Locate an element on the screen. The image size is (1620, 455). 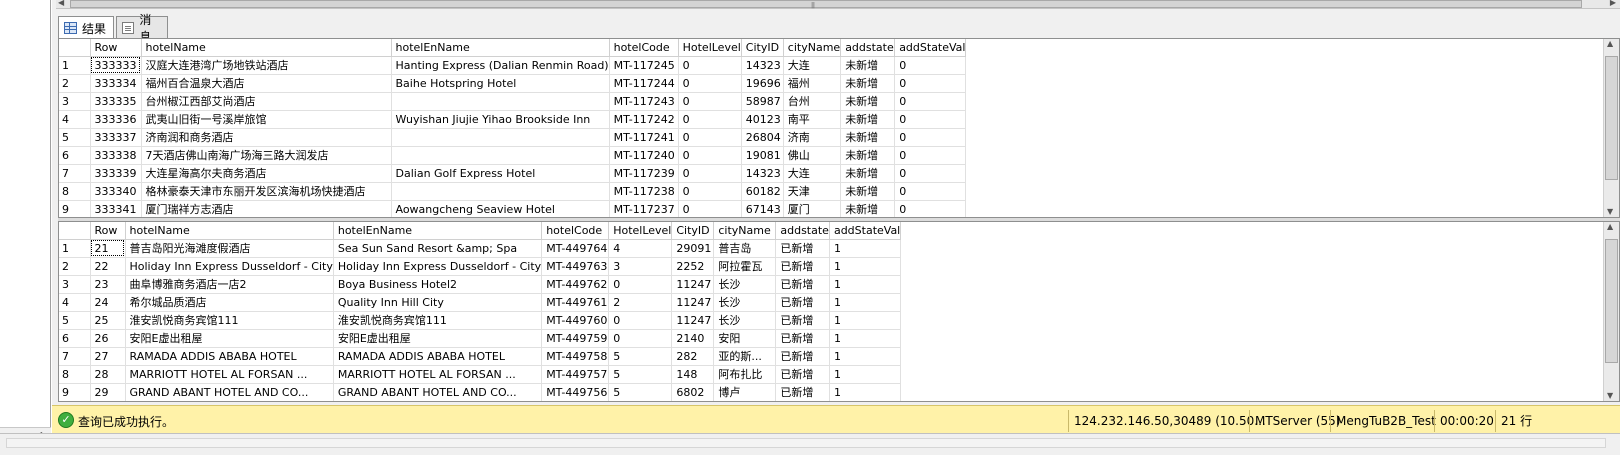
table-cell: 福州百合温泉大酒店 is located at coordinates (266, 83).